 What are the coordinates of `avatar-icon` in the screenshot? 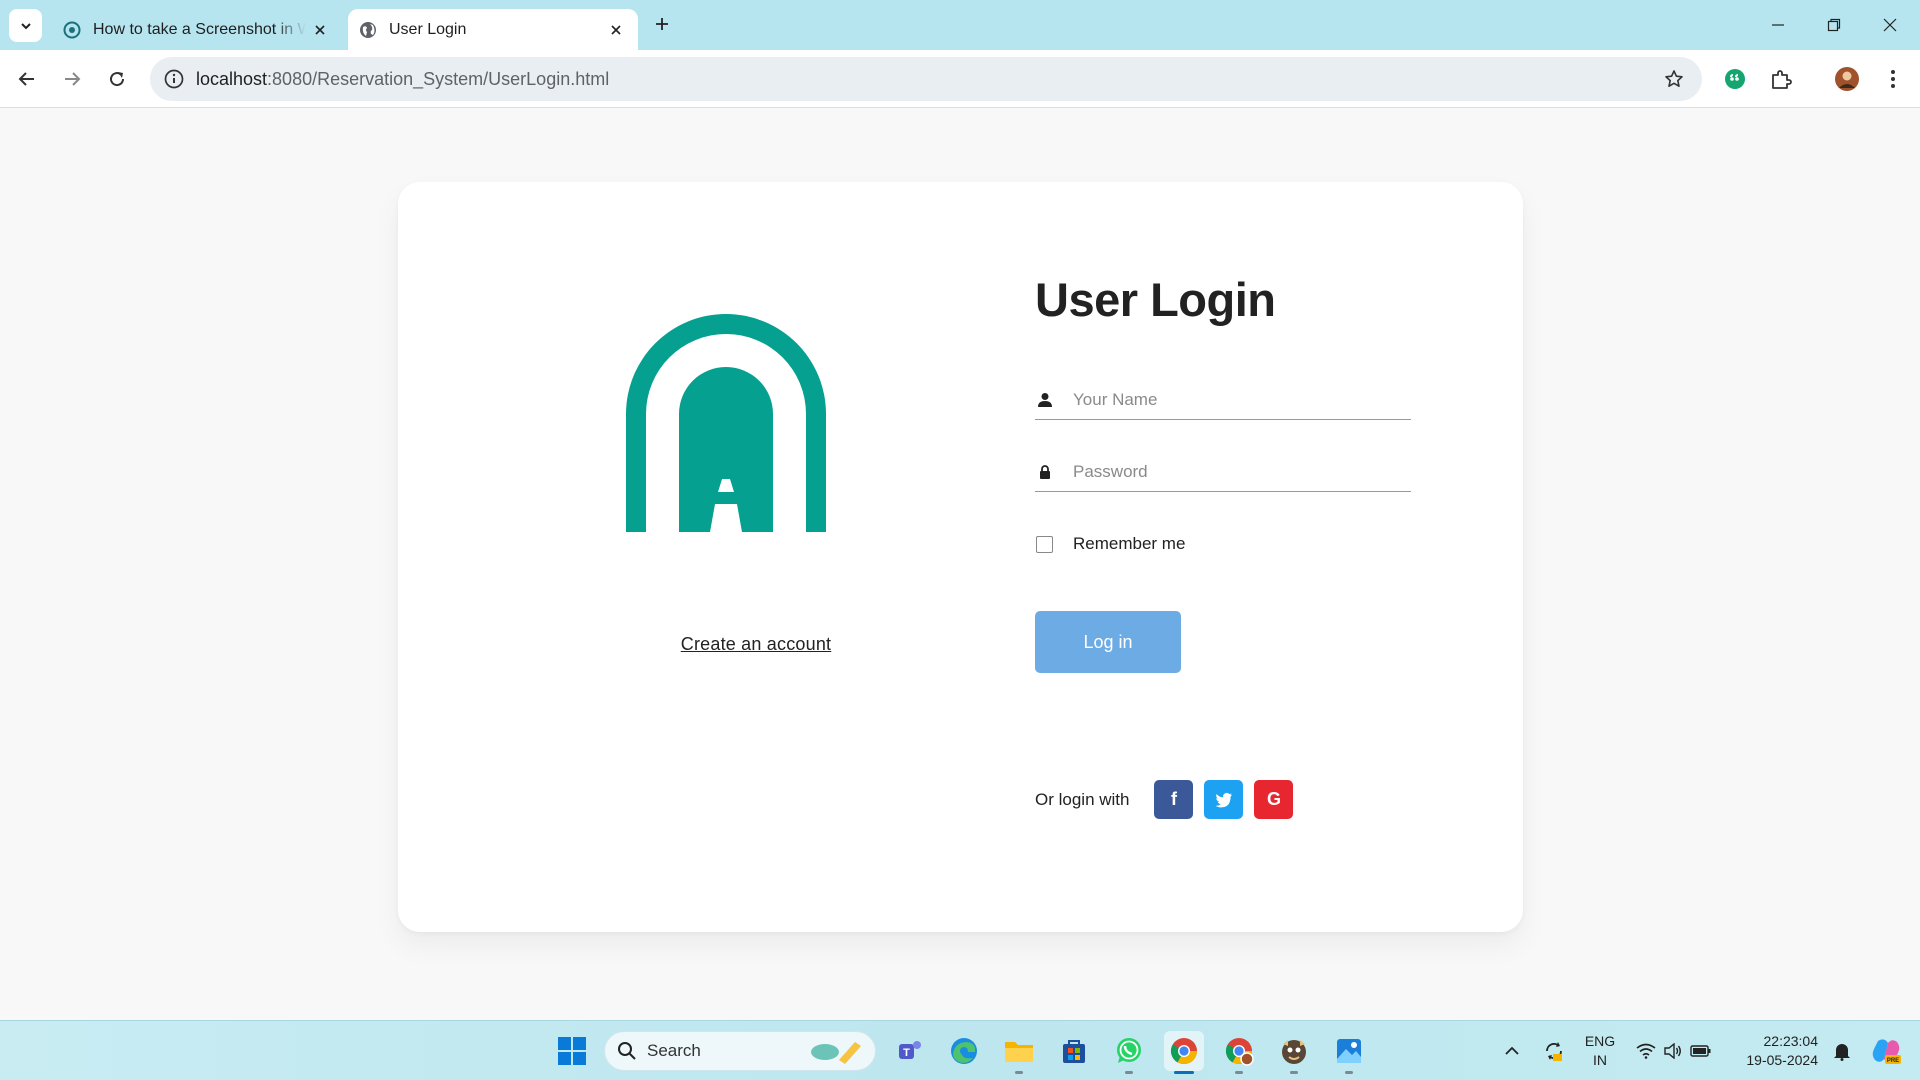 It's located at (1847, 79).